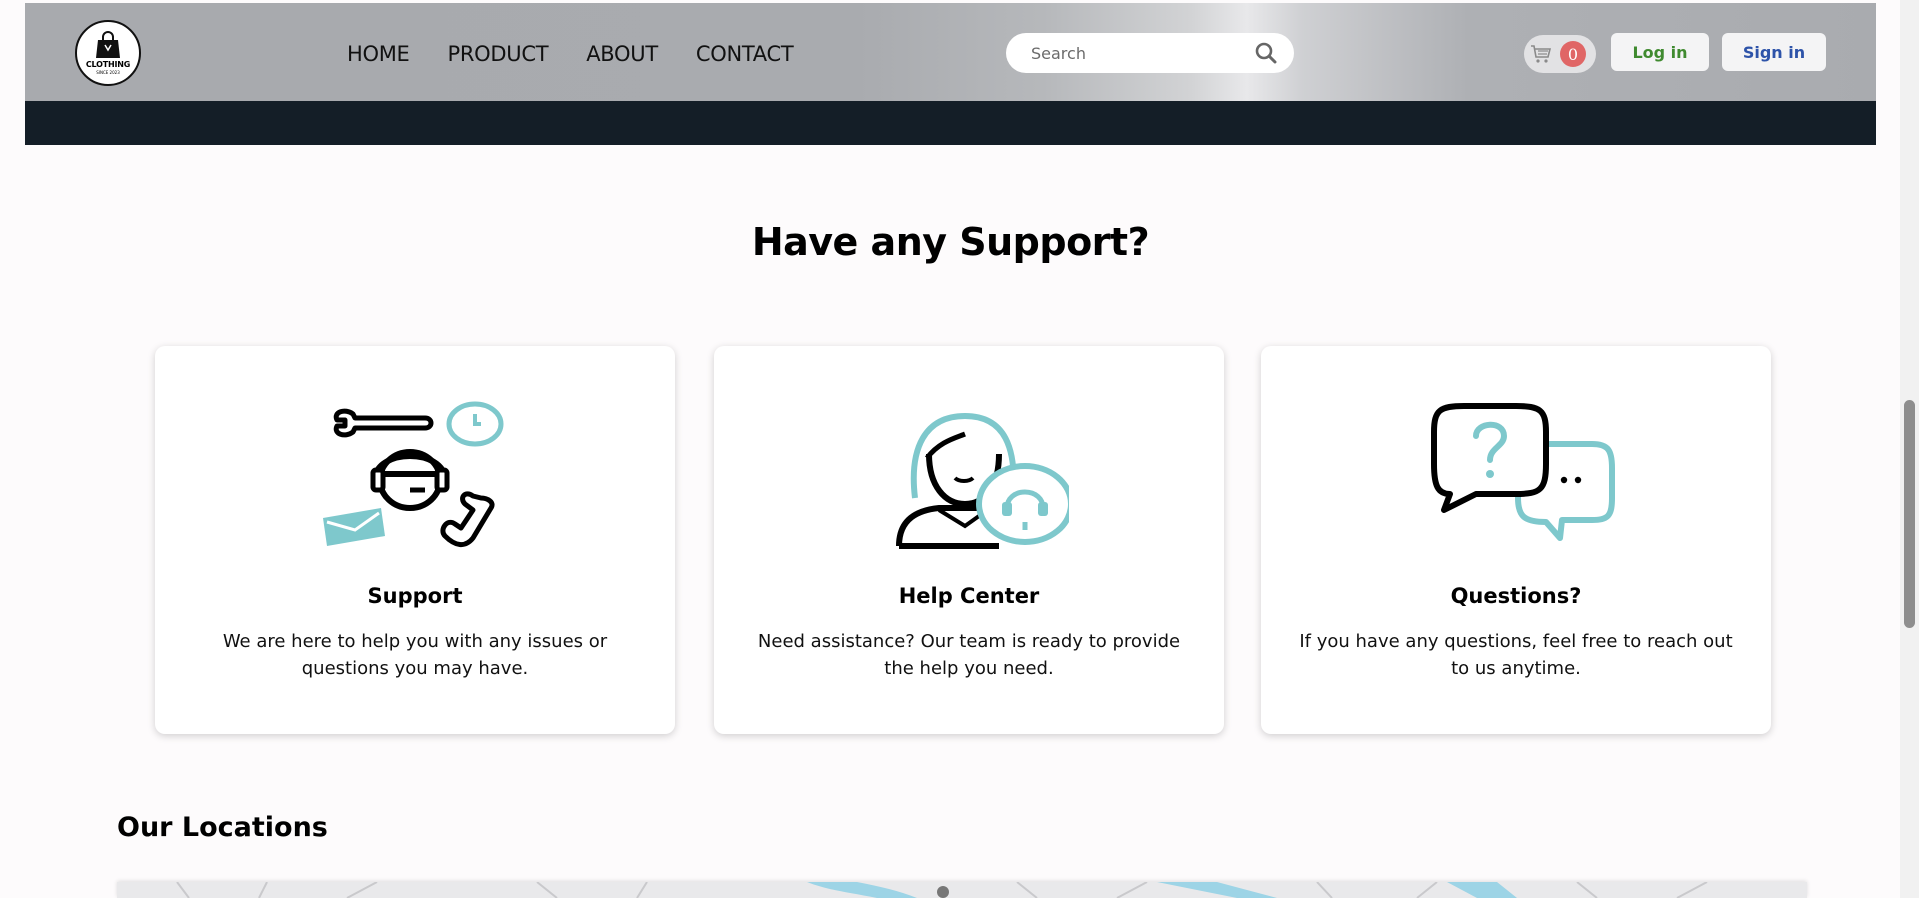  Describe the element at coordinates (982, 480) in the screenshot. I see `help-center-agent-icon` at that location.